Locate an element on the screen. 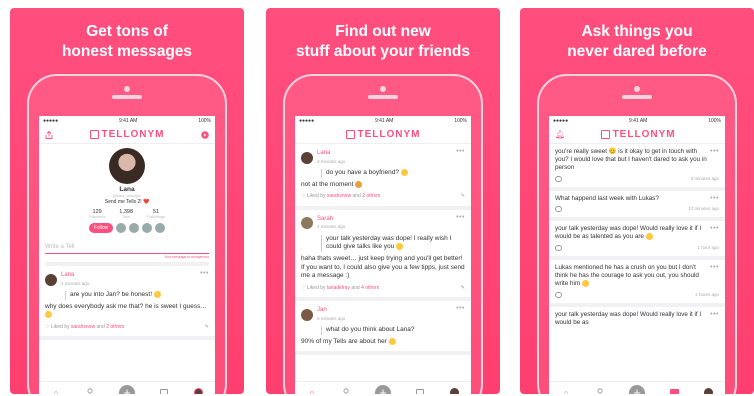 This screenshot has height=396, width=754. app-logo: TELLONYM is located at coordinates (638, 134).